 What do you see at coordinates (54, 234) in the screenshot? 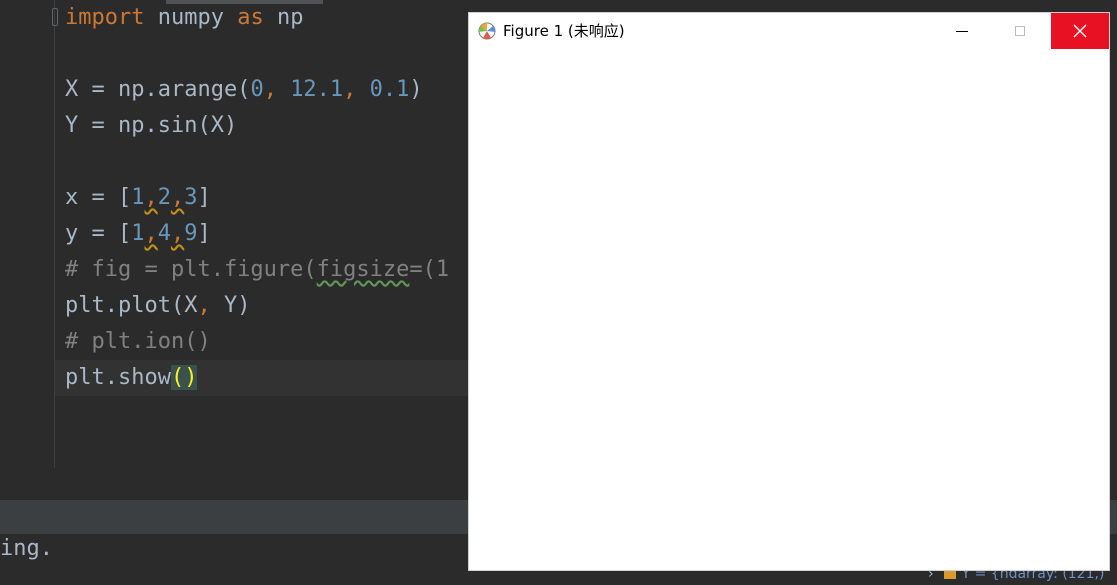
I see `gutter-divider` at bounding box center [54, 234].